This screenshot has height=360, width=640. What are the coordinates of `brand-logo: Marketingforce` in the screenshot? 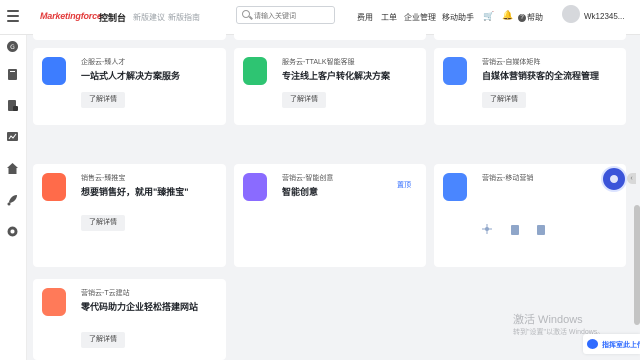 It's located at (71, 16).